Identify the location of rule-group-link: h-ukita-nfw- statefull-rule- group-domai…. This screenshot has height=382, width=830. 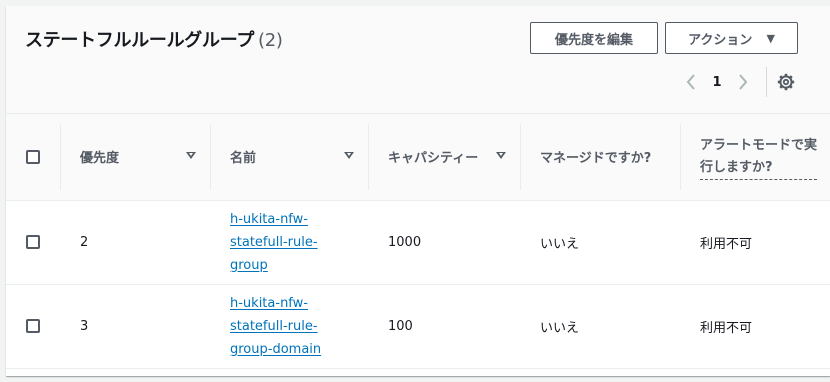
(280, 326).